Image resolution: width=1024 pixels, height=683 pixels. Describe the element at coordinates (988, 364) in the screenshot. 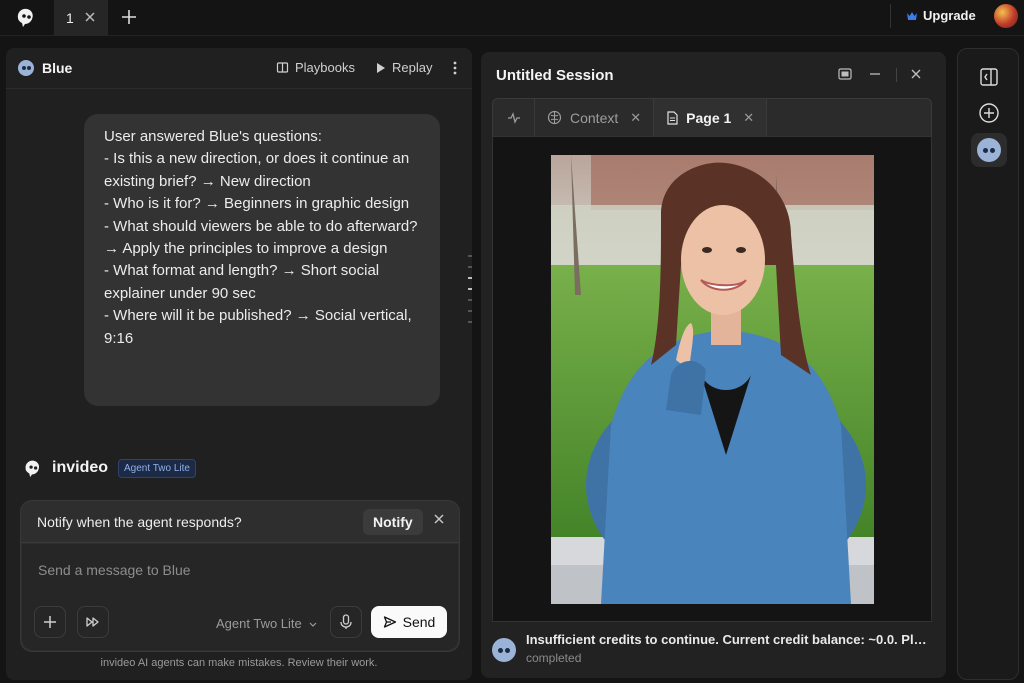

I see `right-rail` at that location.